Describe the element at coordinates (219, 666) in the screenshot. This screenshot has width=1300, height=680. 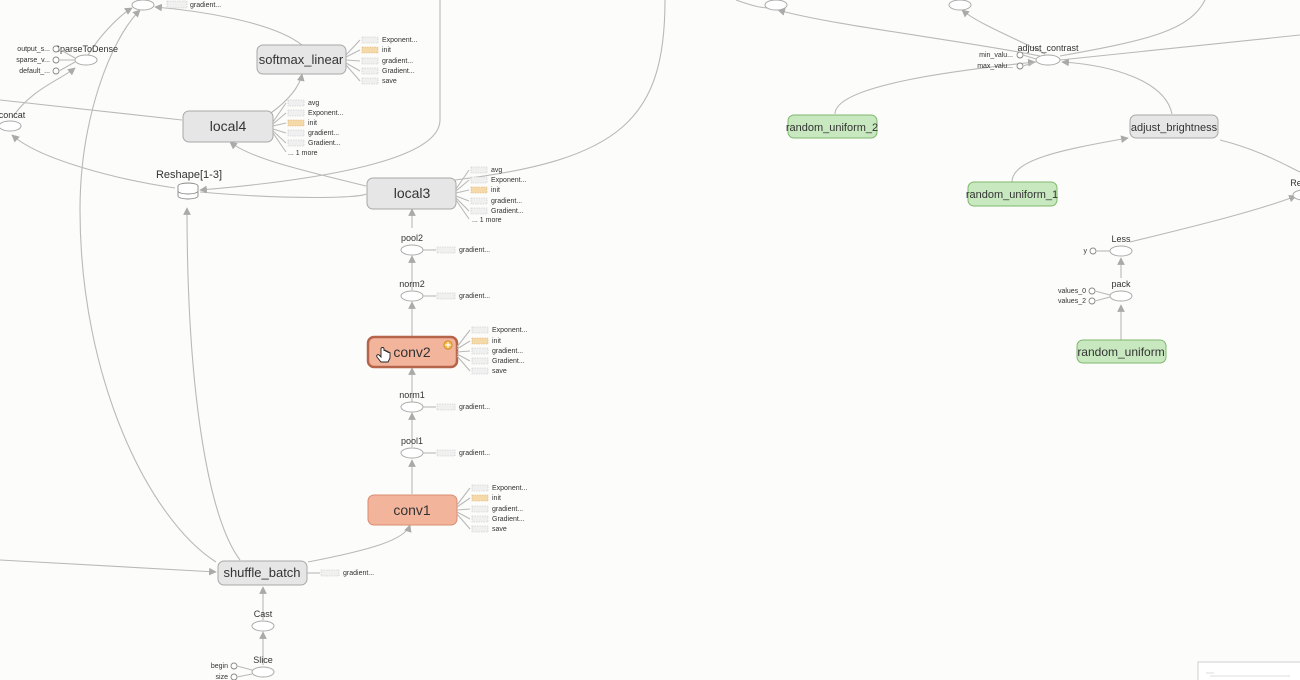
I see `svg-text: begin` at that location.